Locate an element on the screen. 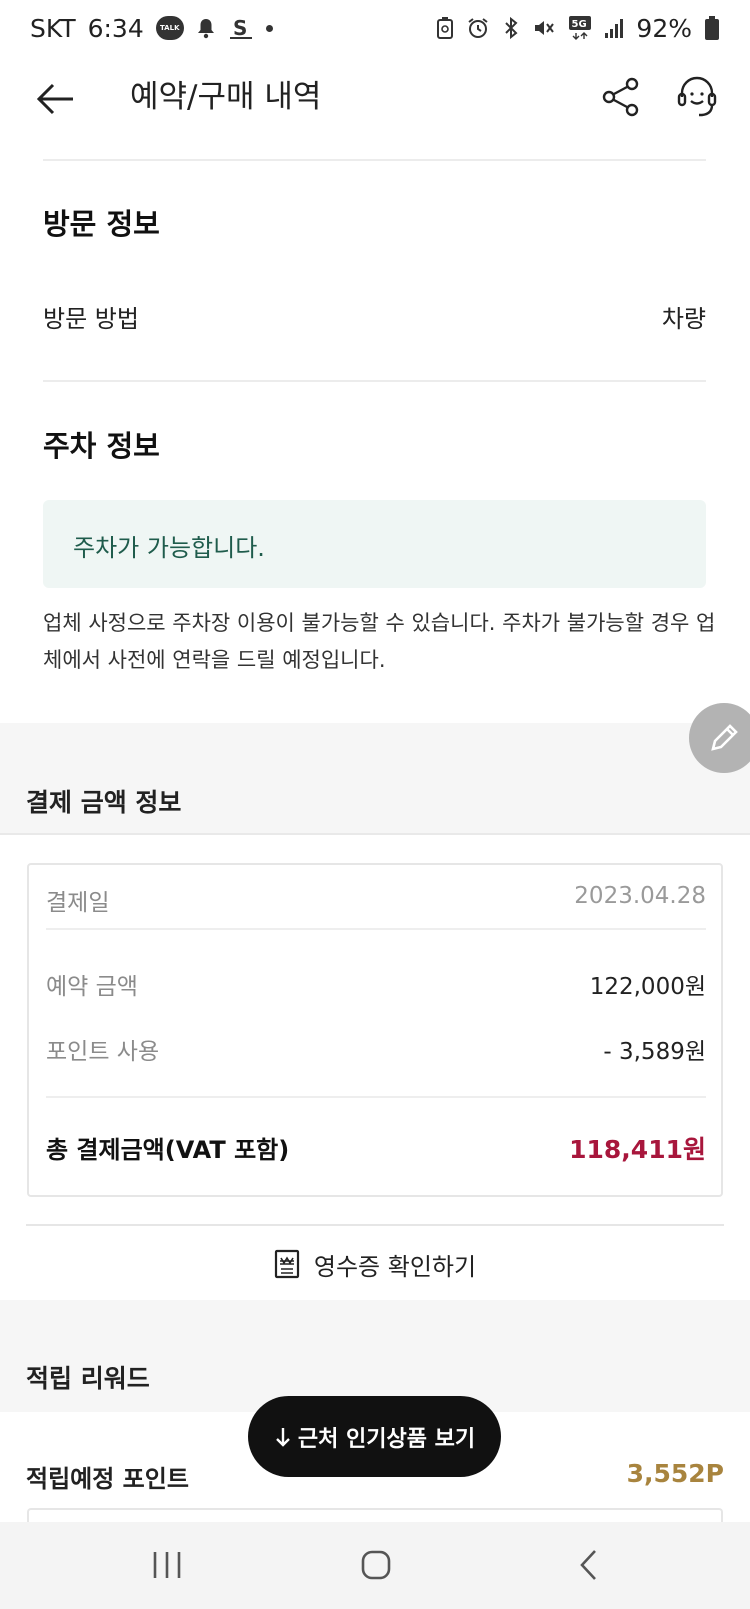 The image size is (750, 1609). home-button is located at coordinates (376, 1565).